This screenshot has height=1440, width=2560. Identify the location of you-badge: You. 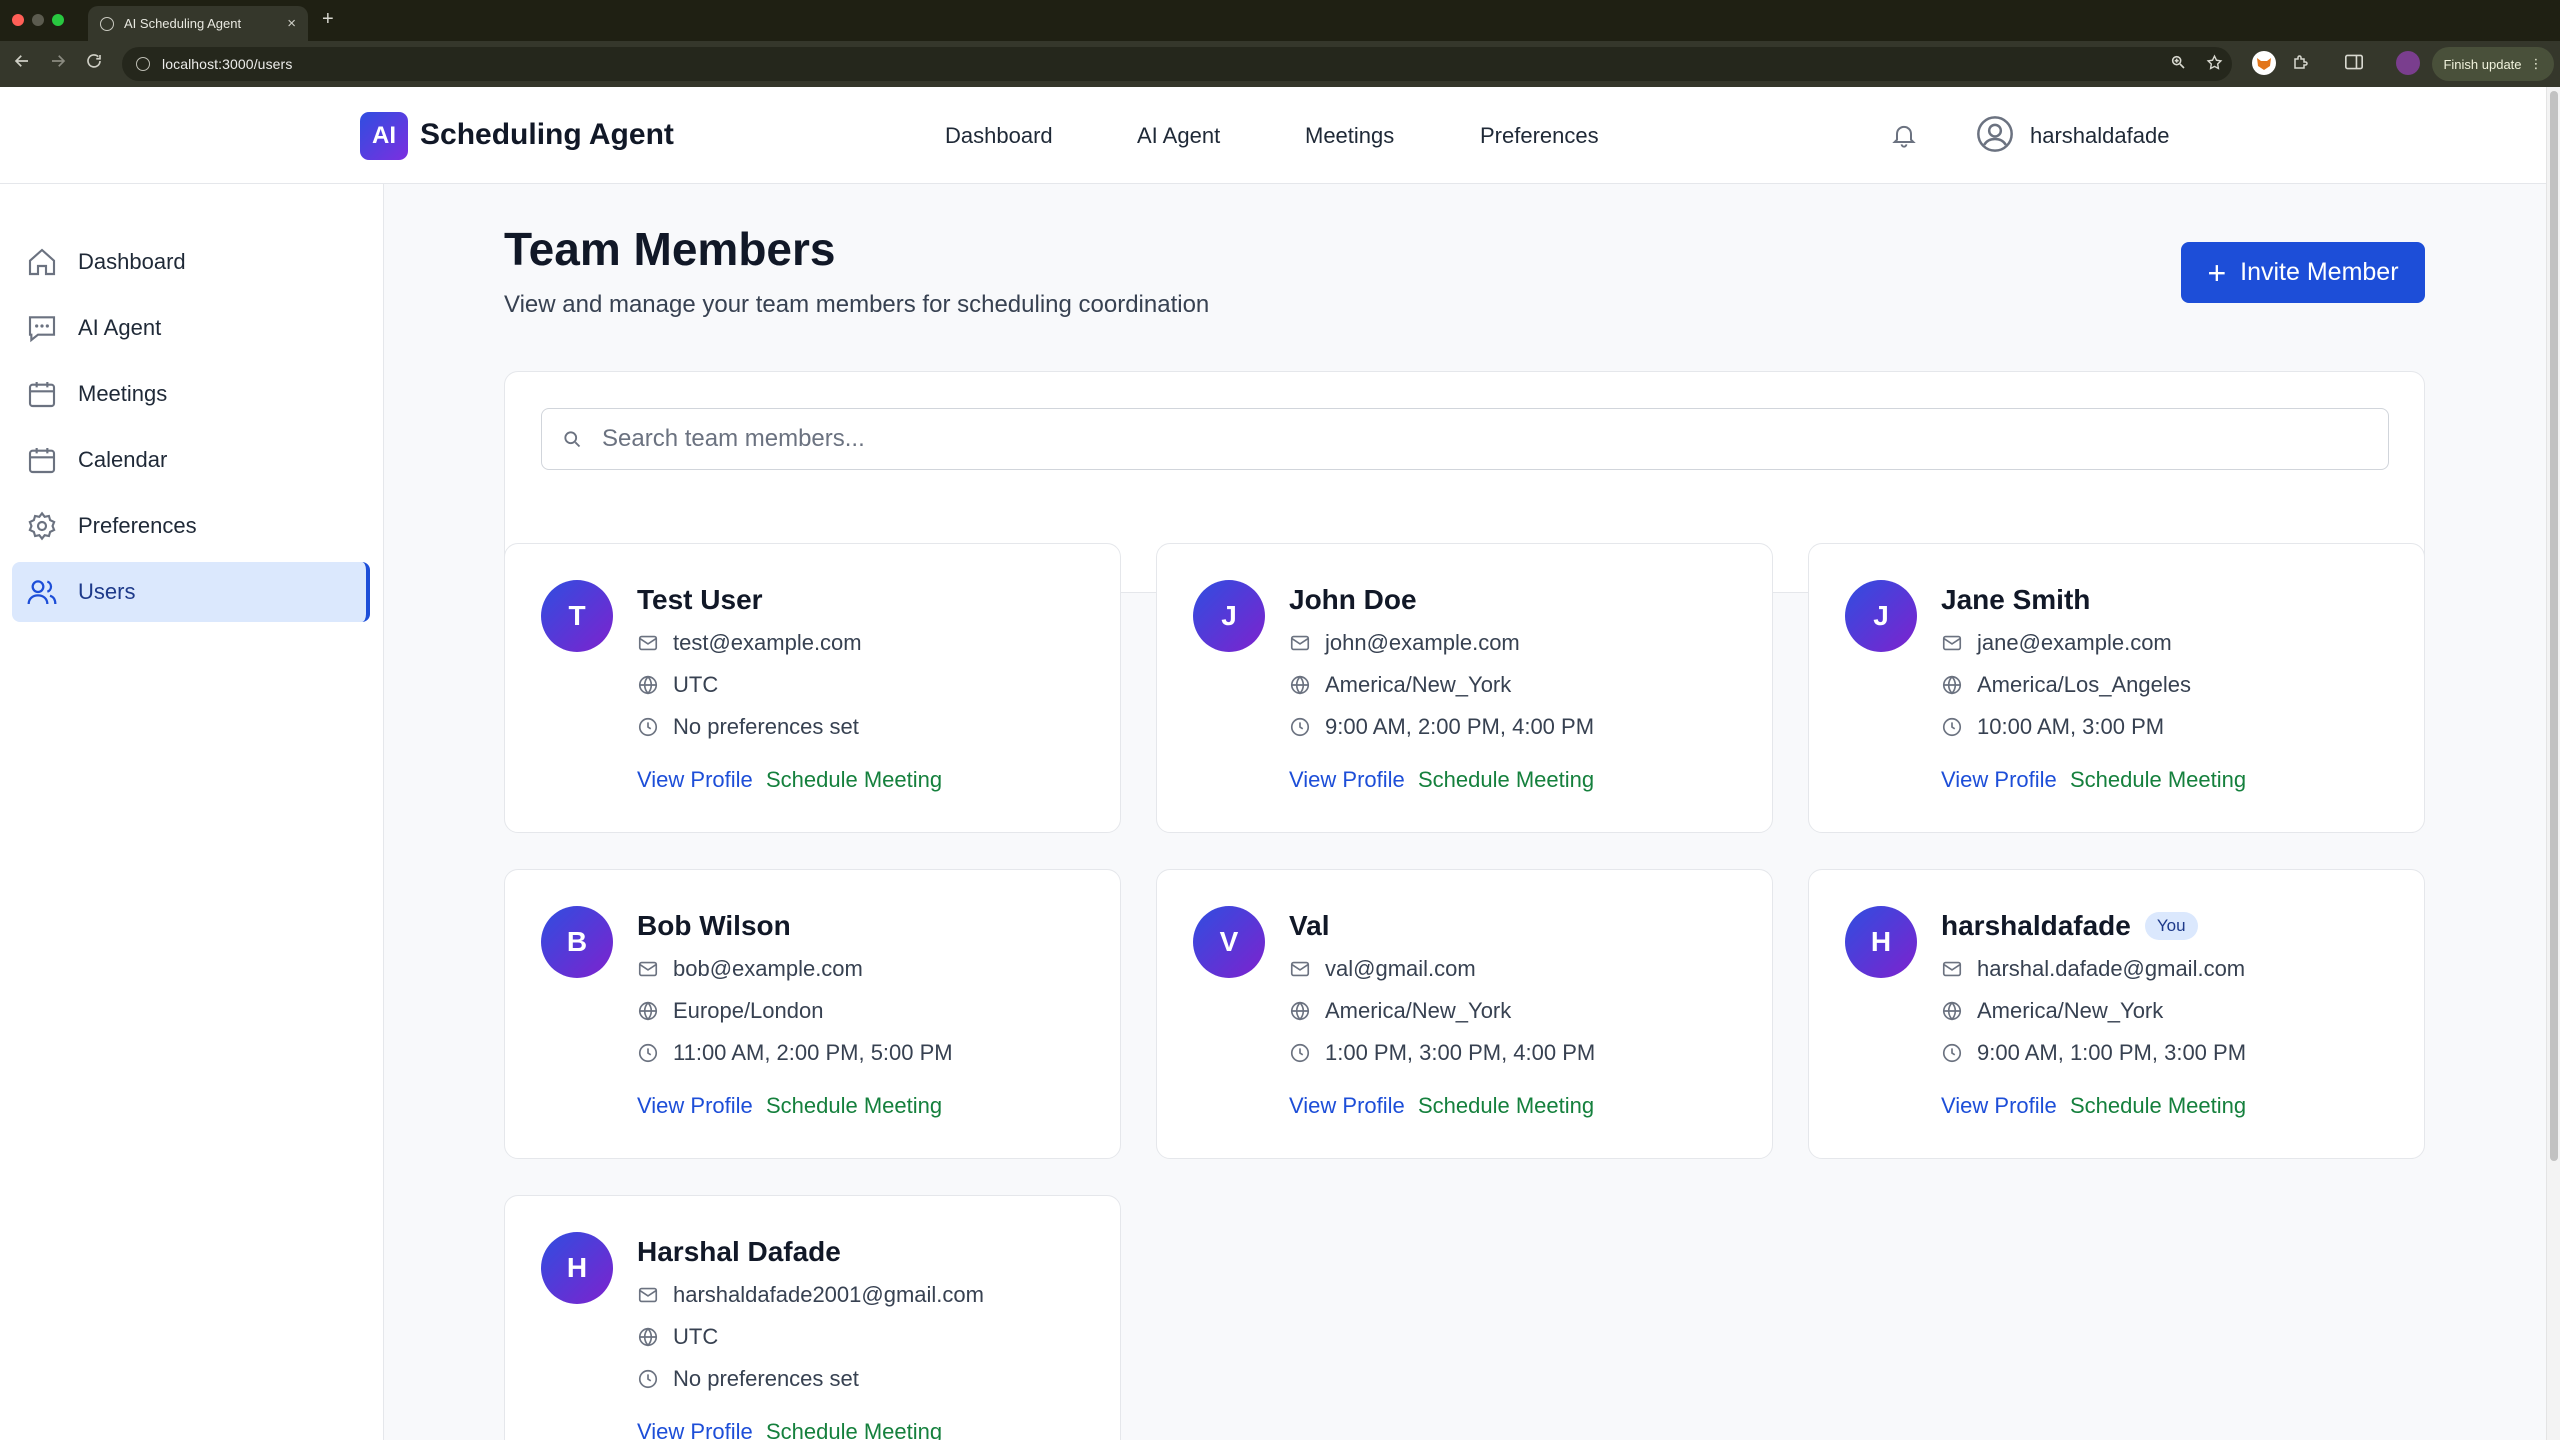
(2171, 926).